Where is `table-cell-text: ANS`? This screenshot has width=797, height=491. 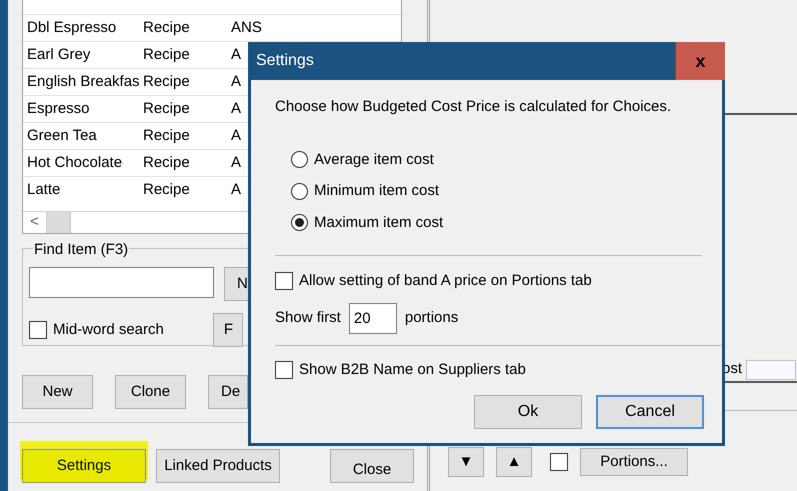
table-cell-text: ANS is located at coordinates (246, 28).